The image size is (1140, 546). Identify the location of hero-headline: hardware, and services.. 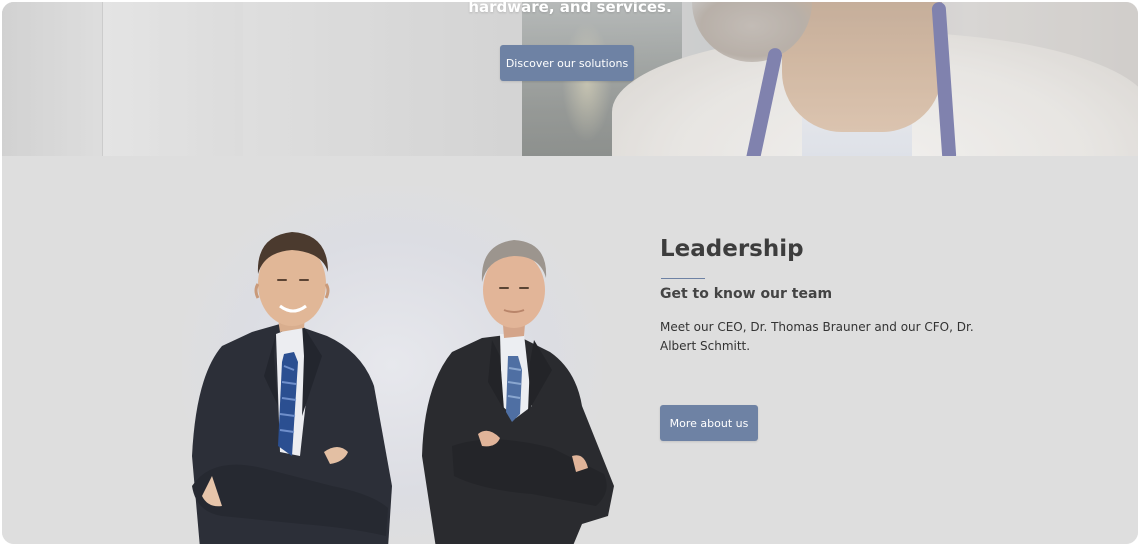
(570, 9).